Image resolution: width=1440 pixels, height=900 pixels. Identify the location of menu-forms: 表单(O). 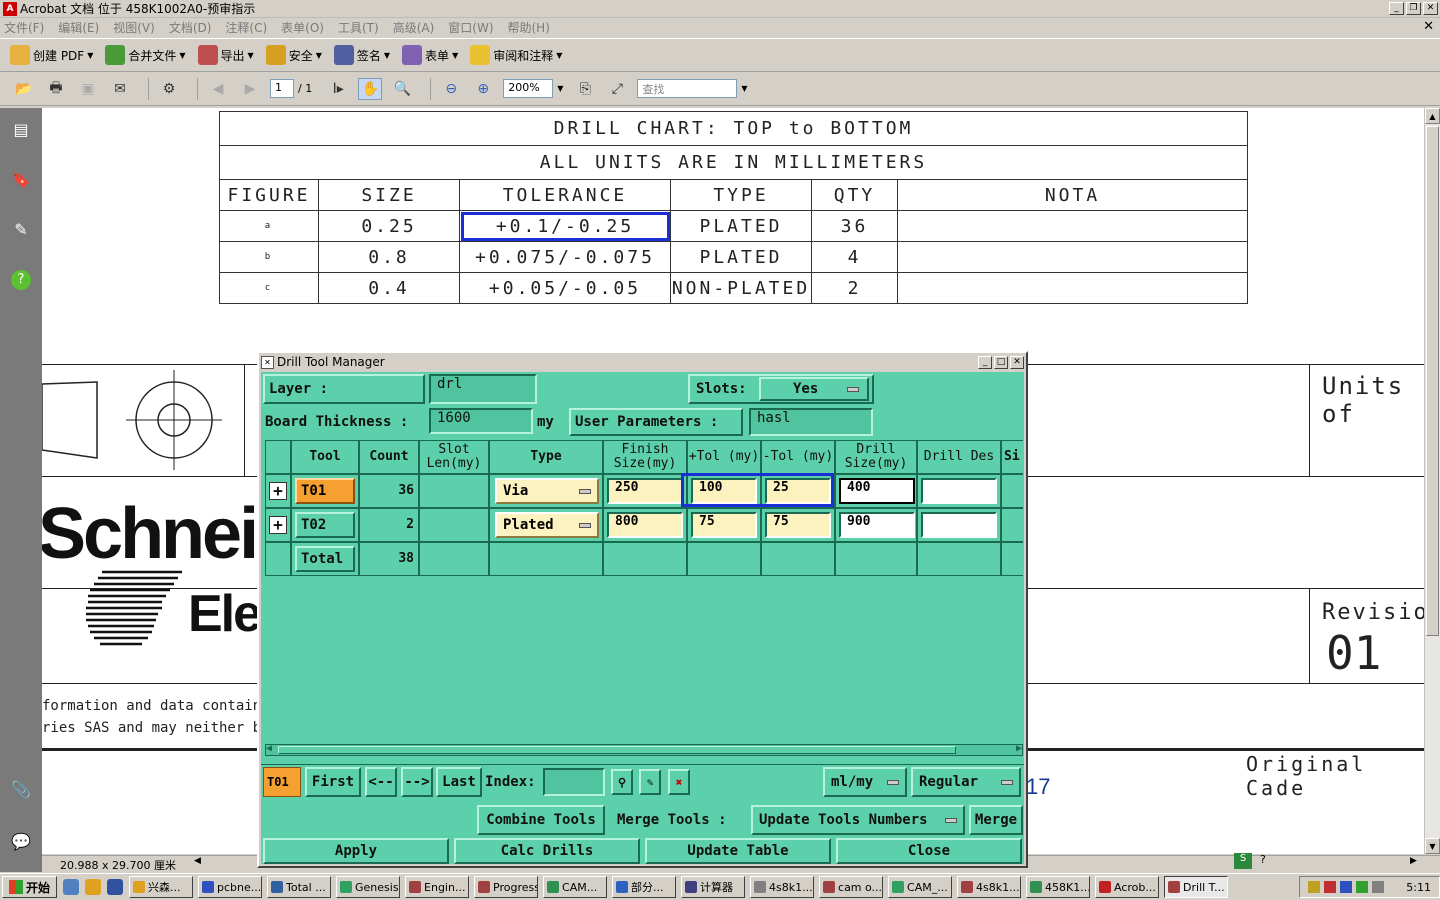
(302, 27).